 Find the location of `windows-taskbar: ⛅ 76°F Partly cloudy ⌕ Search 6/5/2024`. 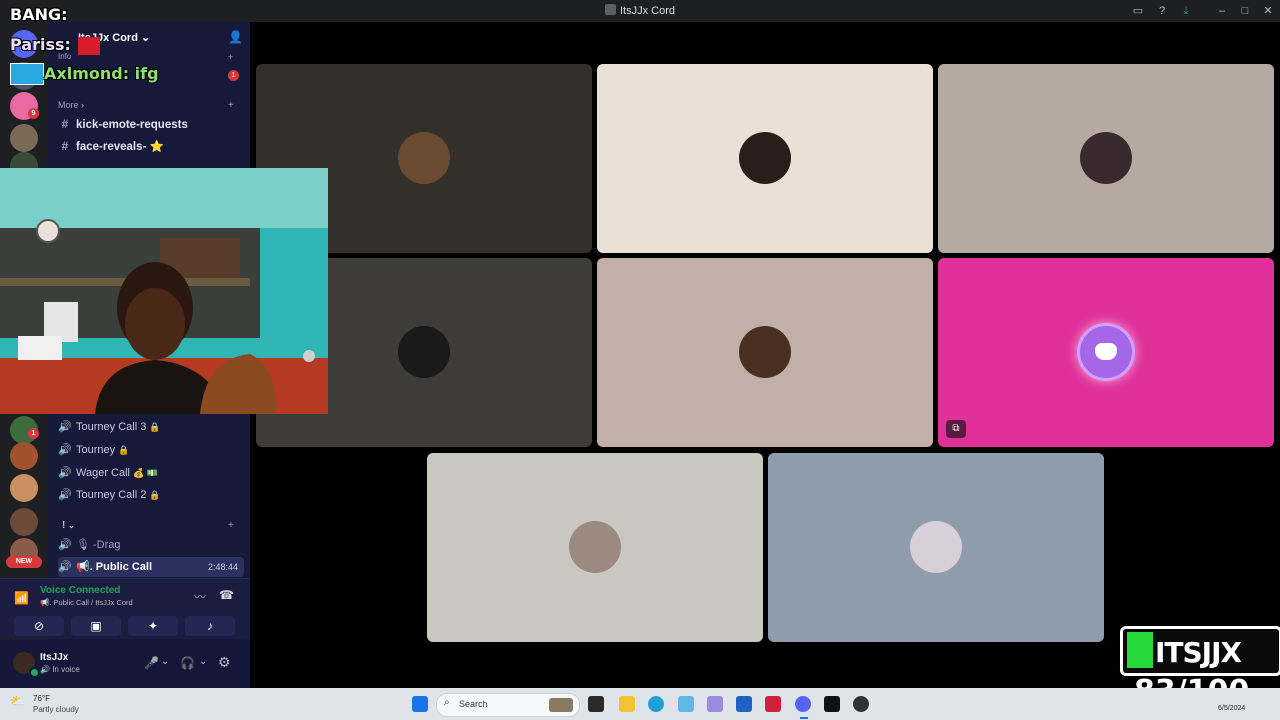

windows-taskbar: ⛅ 76°F Partly cloudy ⌕ Search 6/5/2024 is located at coordinates (640, 704).